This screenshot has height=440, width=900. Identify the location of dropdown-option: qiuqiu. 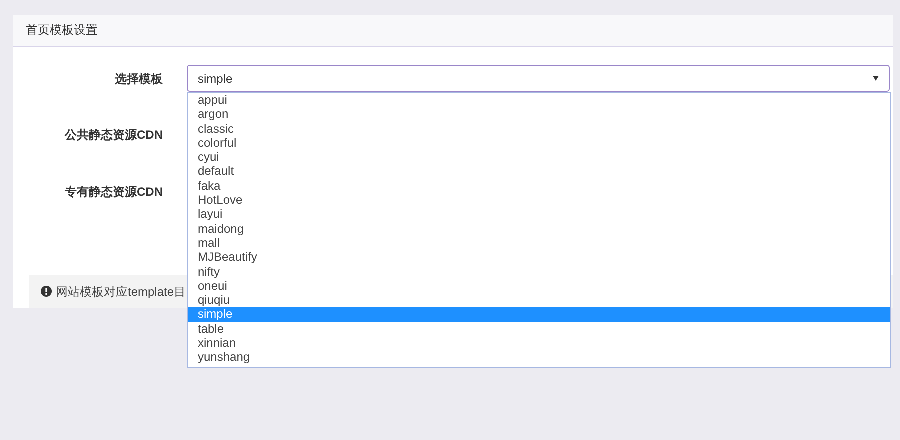
(539, 300).